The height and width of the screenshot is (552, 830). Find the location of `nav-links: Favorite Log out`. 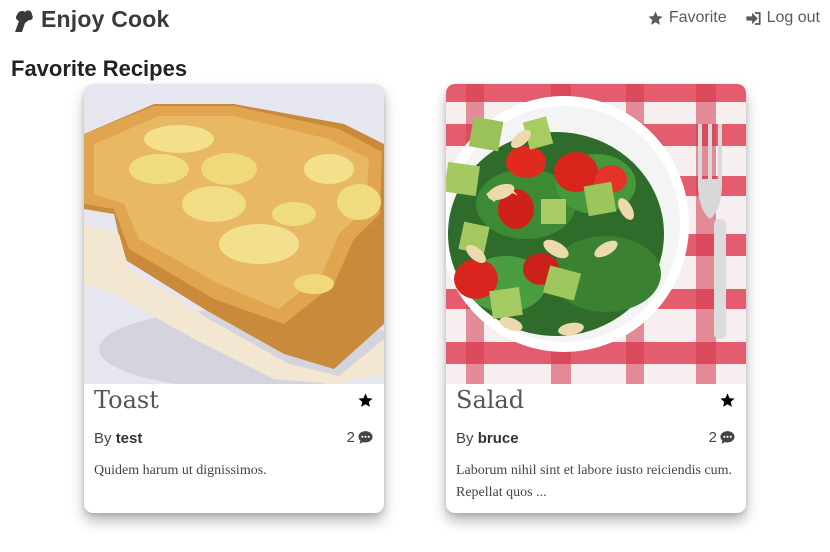

nav-links: Favorite Log out is located at coordinates (733, 18).